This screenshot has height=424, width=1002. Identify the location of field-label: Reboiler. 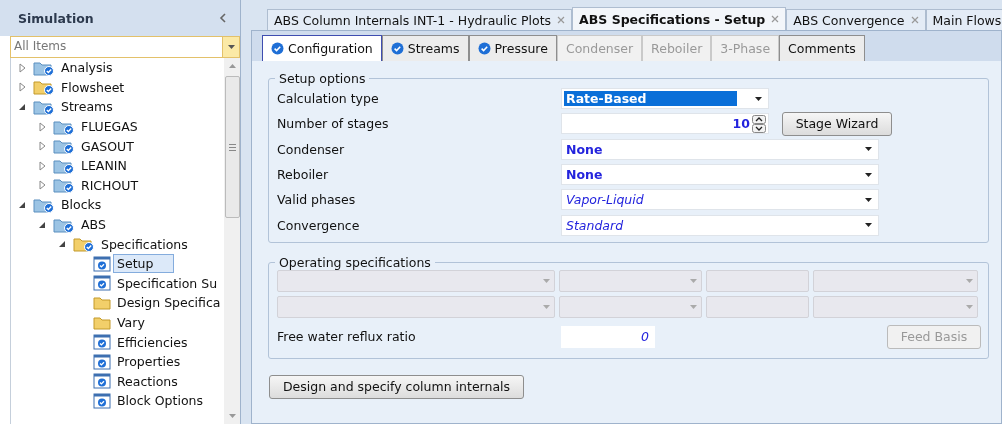
(303, 175).